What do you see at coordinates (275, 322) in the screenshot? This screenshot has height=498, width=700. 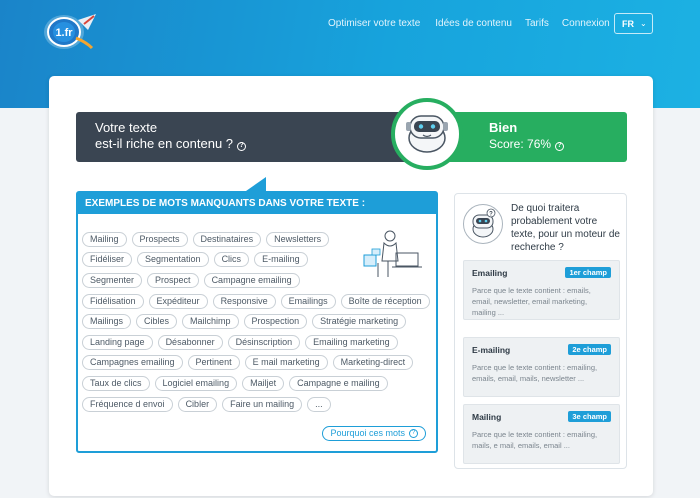 I see `word-tag: Prospection` at bounding box center [275, 322].